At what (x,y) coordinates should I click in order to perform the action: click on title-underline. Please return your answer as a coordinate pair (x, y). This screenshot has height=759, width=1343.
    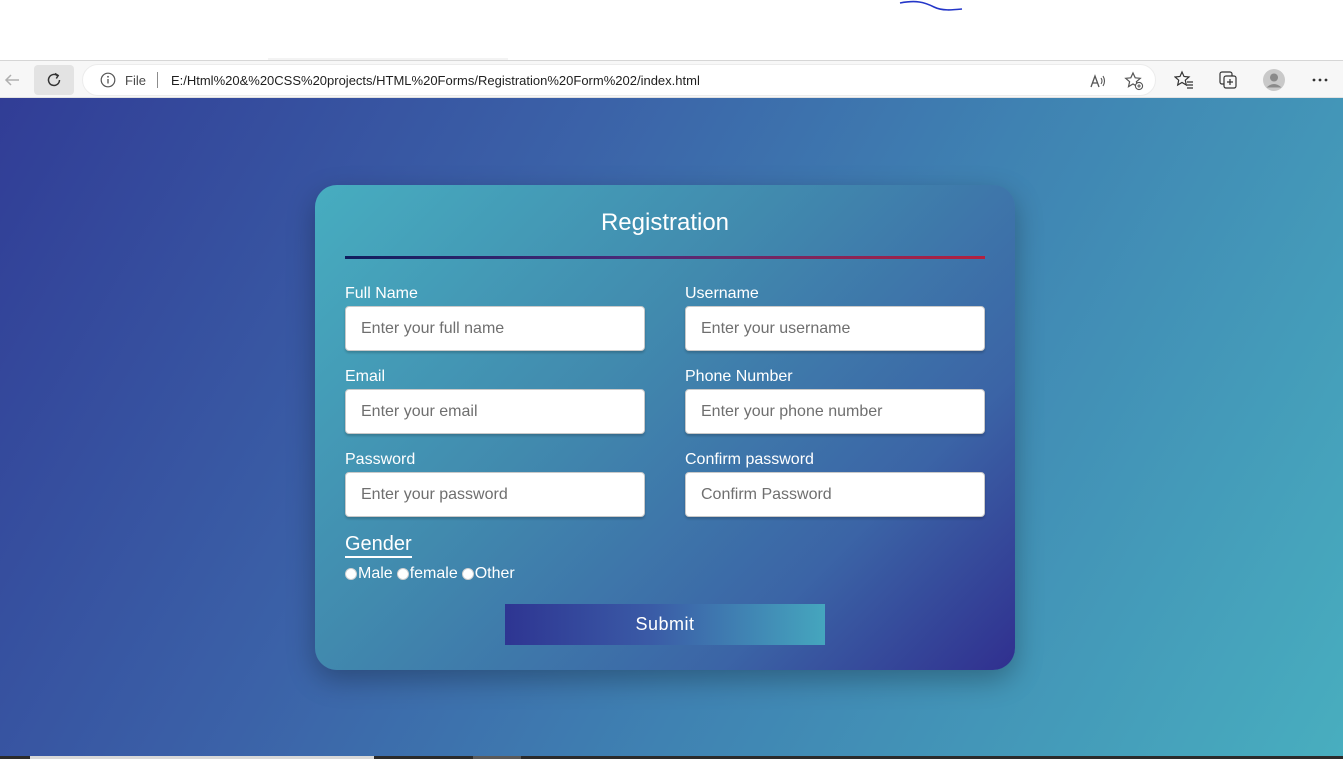
    Looking at the image, I should click on (665, 257).